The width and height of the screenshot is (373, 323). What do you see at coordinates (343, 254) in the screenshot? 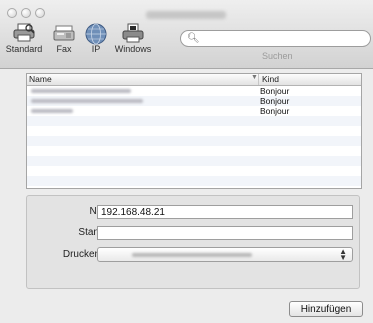
I see `updown-chevron-icon: ▲ ▼` at bounding box center [343, 254].